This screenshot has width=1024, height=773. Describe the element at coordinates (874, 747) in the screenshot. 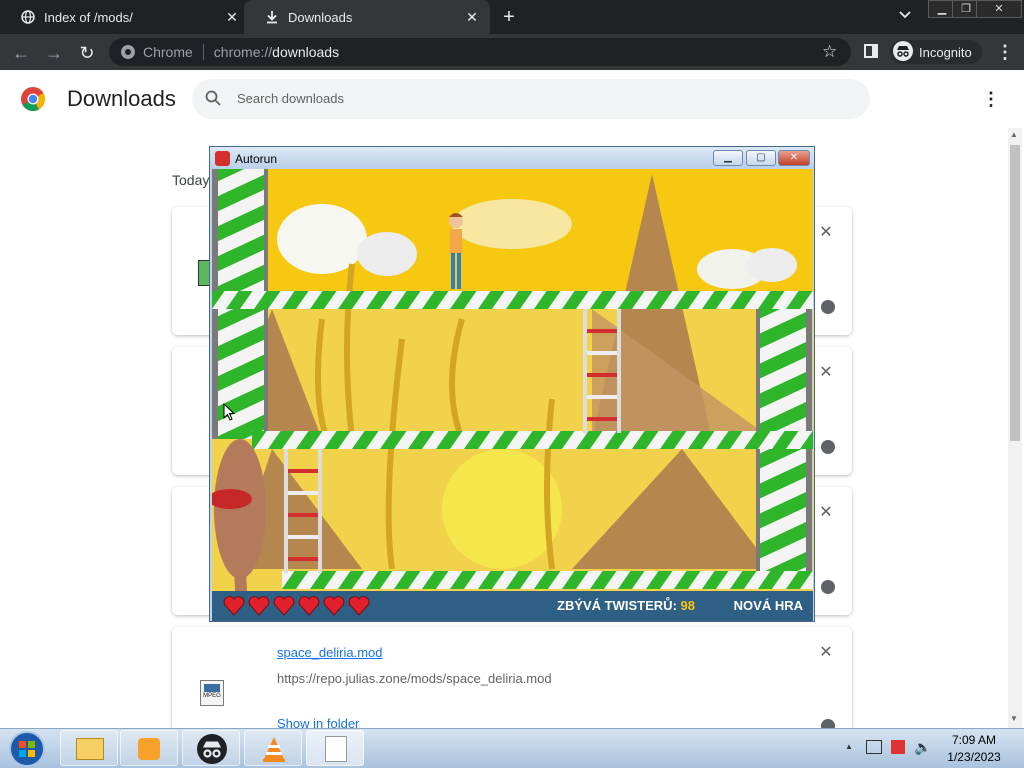

I see `network-icon` at that location.